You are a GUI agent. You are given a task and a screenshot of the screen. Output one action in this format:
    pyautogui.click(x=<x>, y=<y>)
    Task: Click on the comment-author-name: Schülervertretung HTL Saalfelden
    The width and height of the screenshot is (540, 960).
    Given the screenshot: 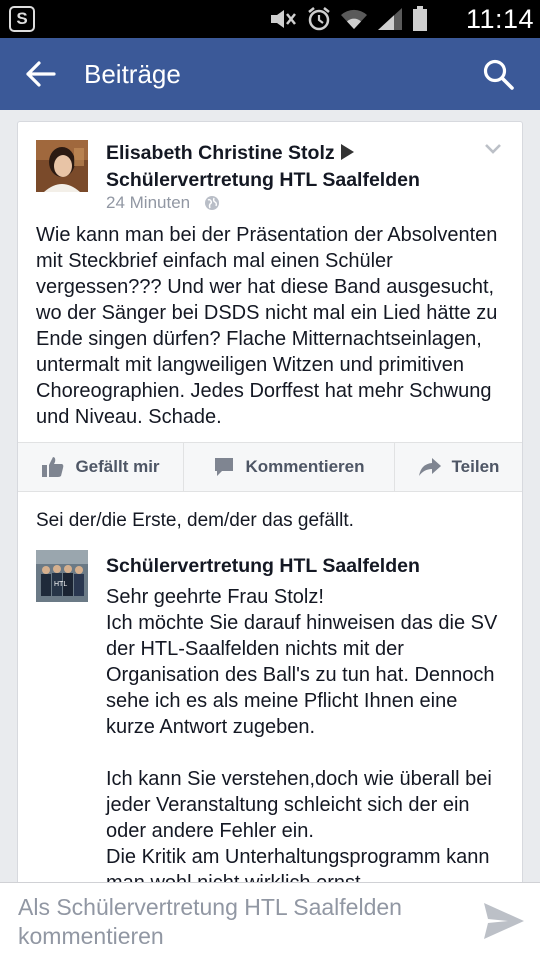 What is the action you would take?
    pyautogui.click(x=263, y=566)
    